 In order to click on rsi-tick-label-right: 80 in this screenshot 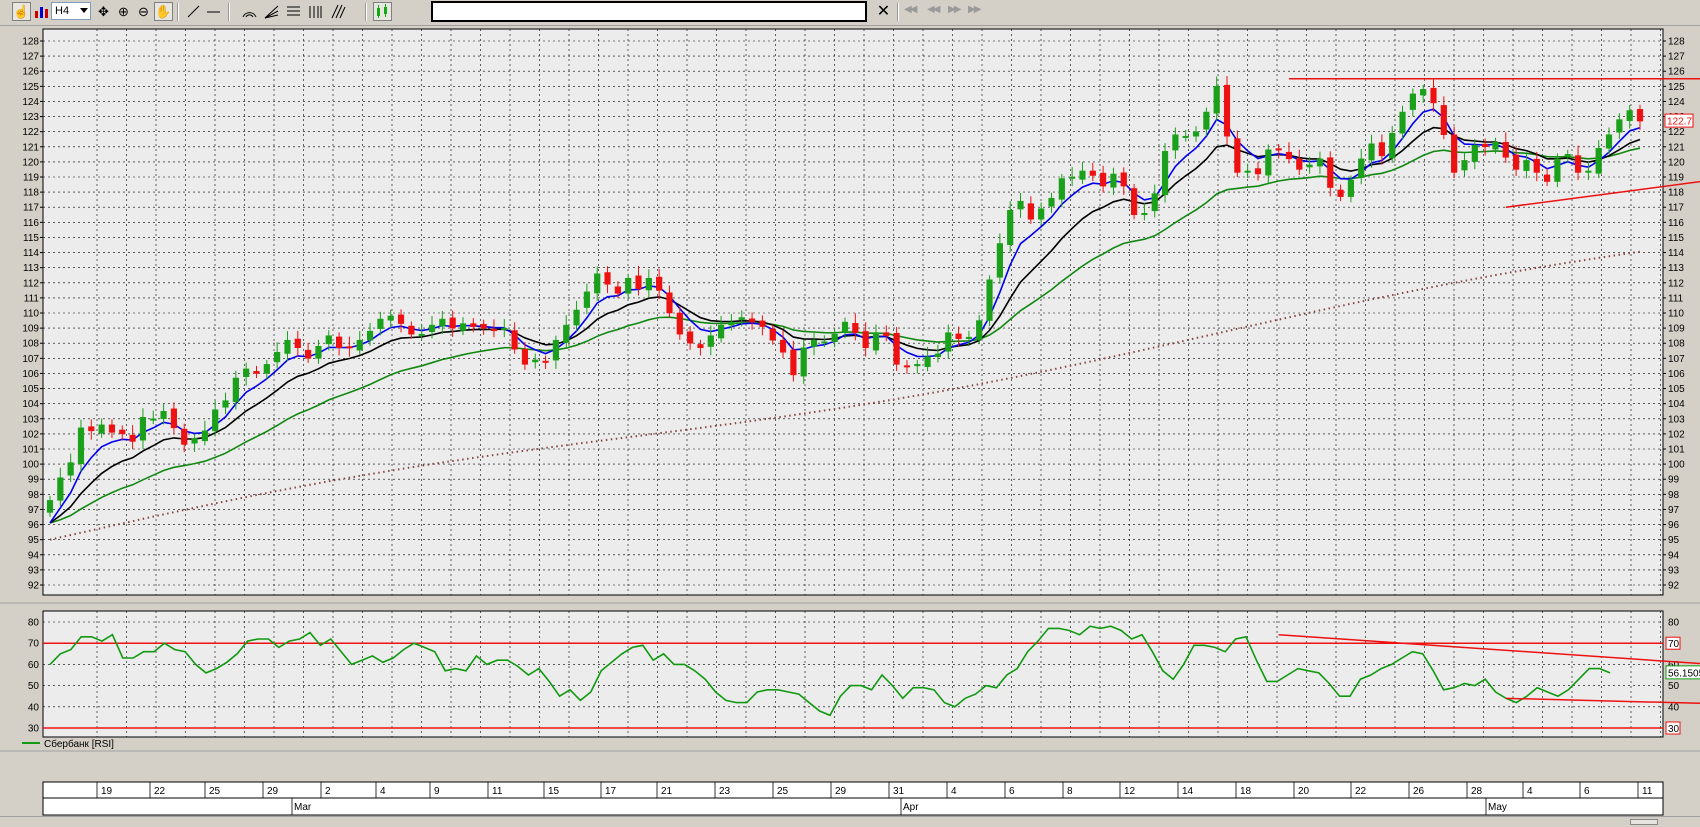, I will do `click(1674, 623)`.